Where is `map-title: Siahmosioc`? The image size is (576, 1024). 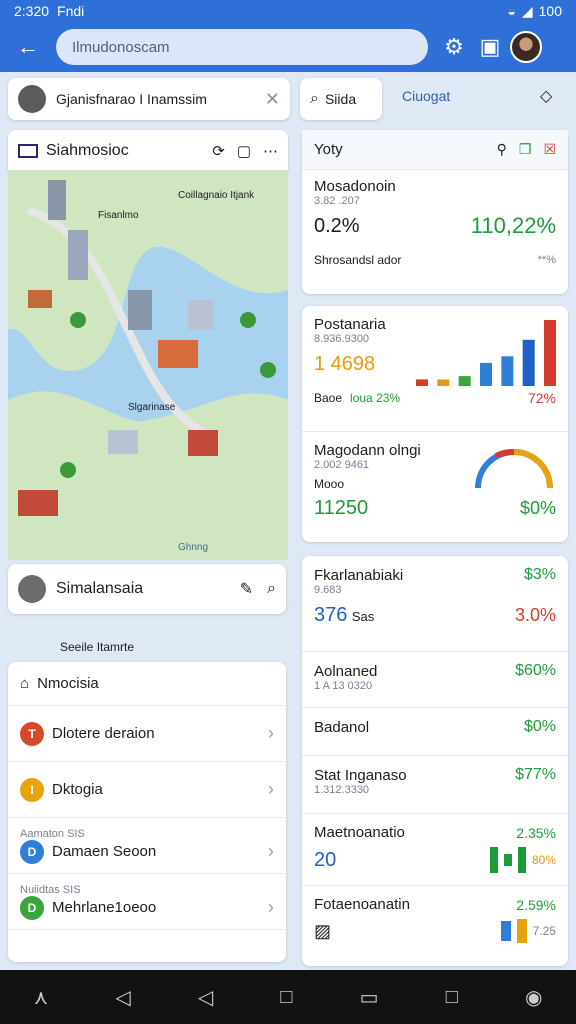 map-title: Siahmosioc is located at coordinates (87, 150).